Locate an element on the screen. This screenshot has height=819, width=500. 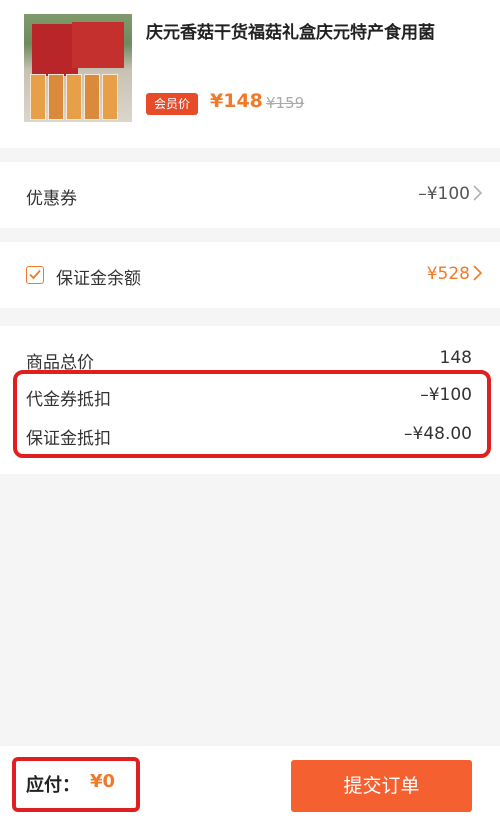
checkout-bar: 应付： ¥0 提交订单 is located at coordinates (250, 782).